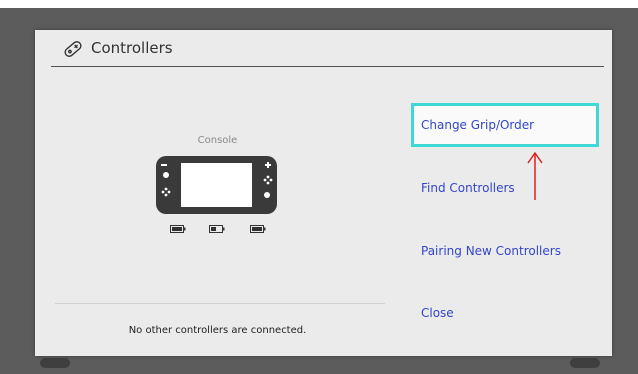  Describe the element at coordinates (505, 313) in the screenshot. I see `close-button: Close` at that location.